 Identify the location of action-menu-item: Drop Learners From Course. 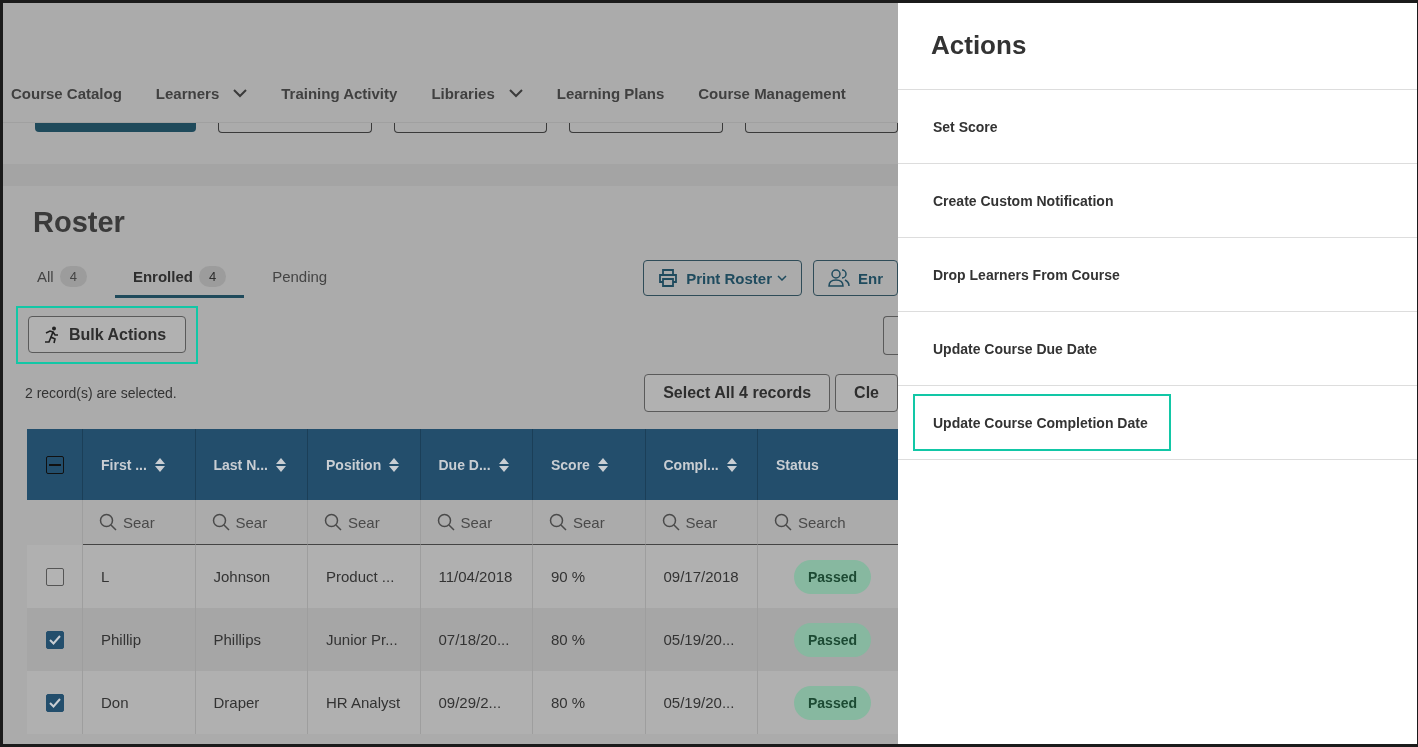
(1028, 274).